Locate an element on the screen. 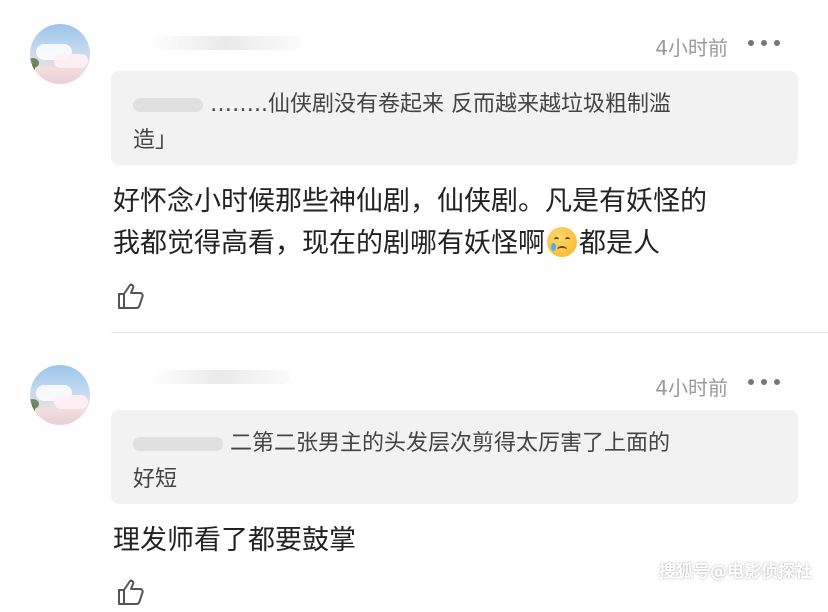 This screenshot has height=612, width=828. comment-text-line2a: 我都觉得高看，现在的剧哪有妖怪啊 is located at coordinates (329, 243).